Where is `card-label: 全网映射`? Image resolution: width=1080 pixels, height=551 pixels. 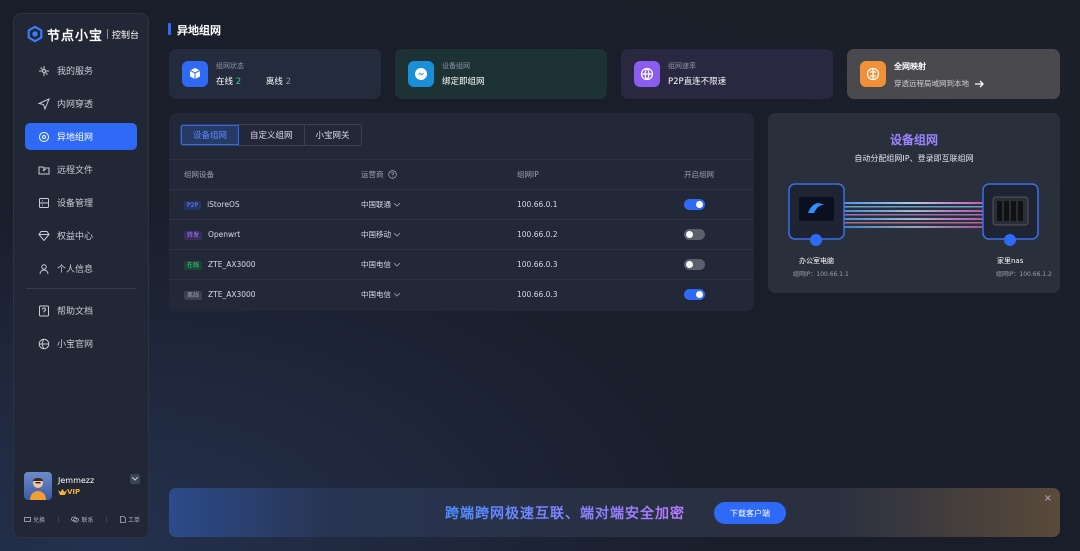
card-label: 全网映射 is located at coordinates (910, 66).